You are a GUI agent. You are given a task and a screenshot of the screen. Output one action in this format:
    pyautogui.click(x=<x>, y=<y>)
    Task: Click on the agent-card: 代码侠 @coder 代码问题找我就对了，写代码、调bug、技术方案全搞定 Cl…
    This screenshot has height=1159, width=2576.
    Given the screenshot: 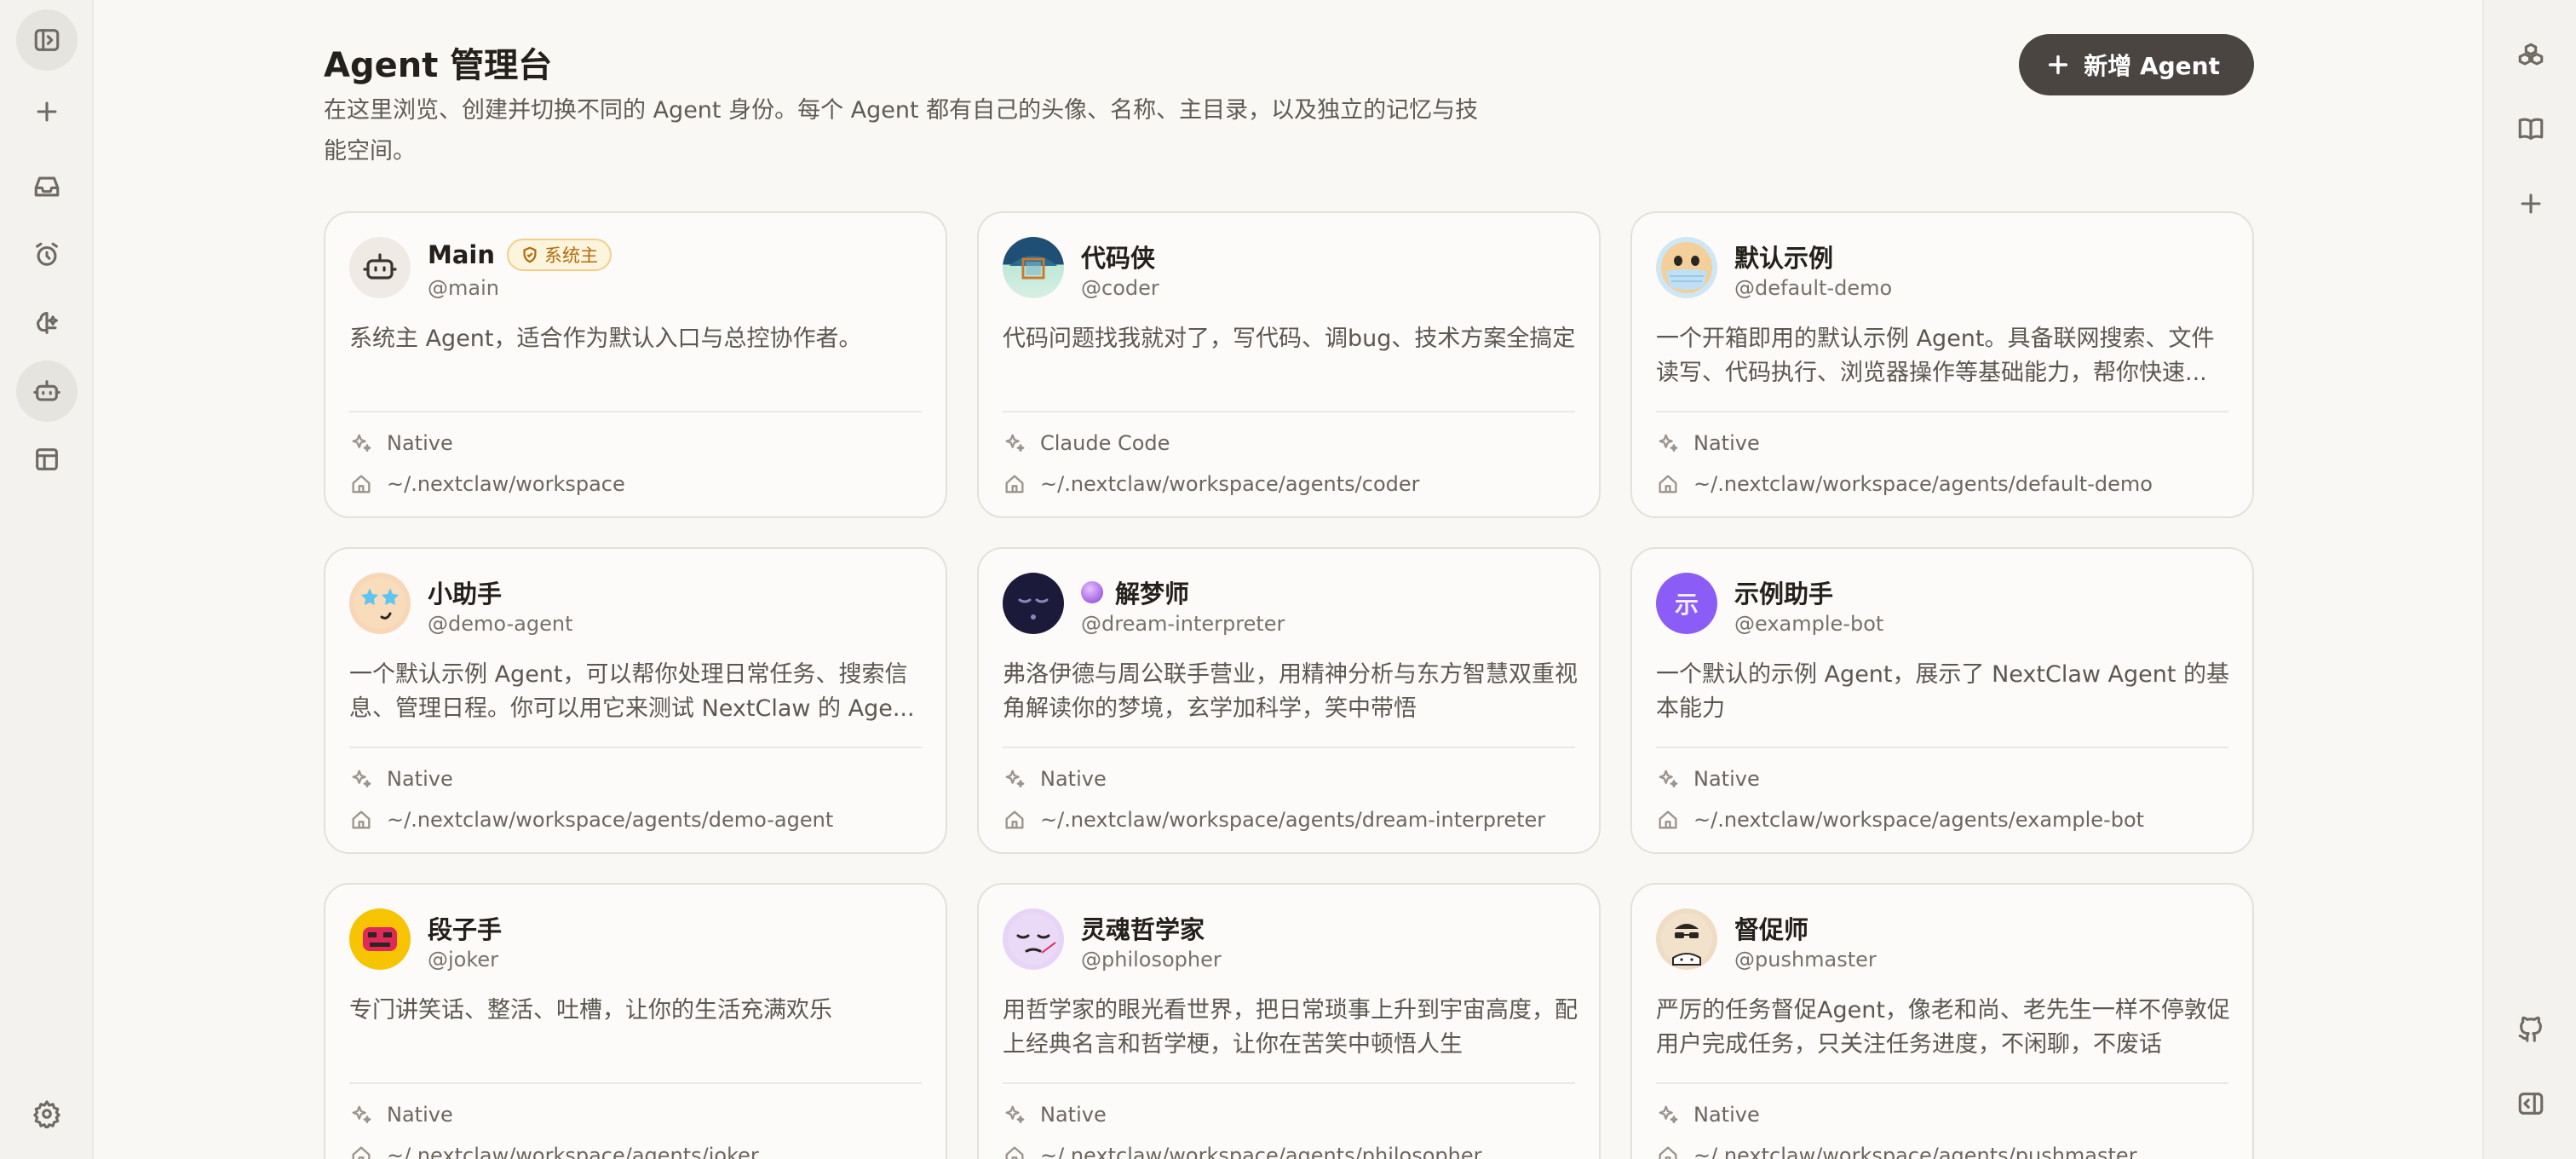 What is the action you would take?
    pyautogui.click(x=1289, y=364)
    